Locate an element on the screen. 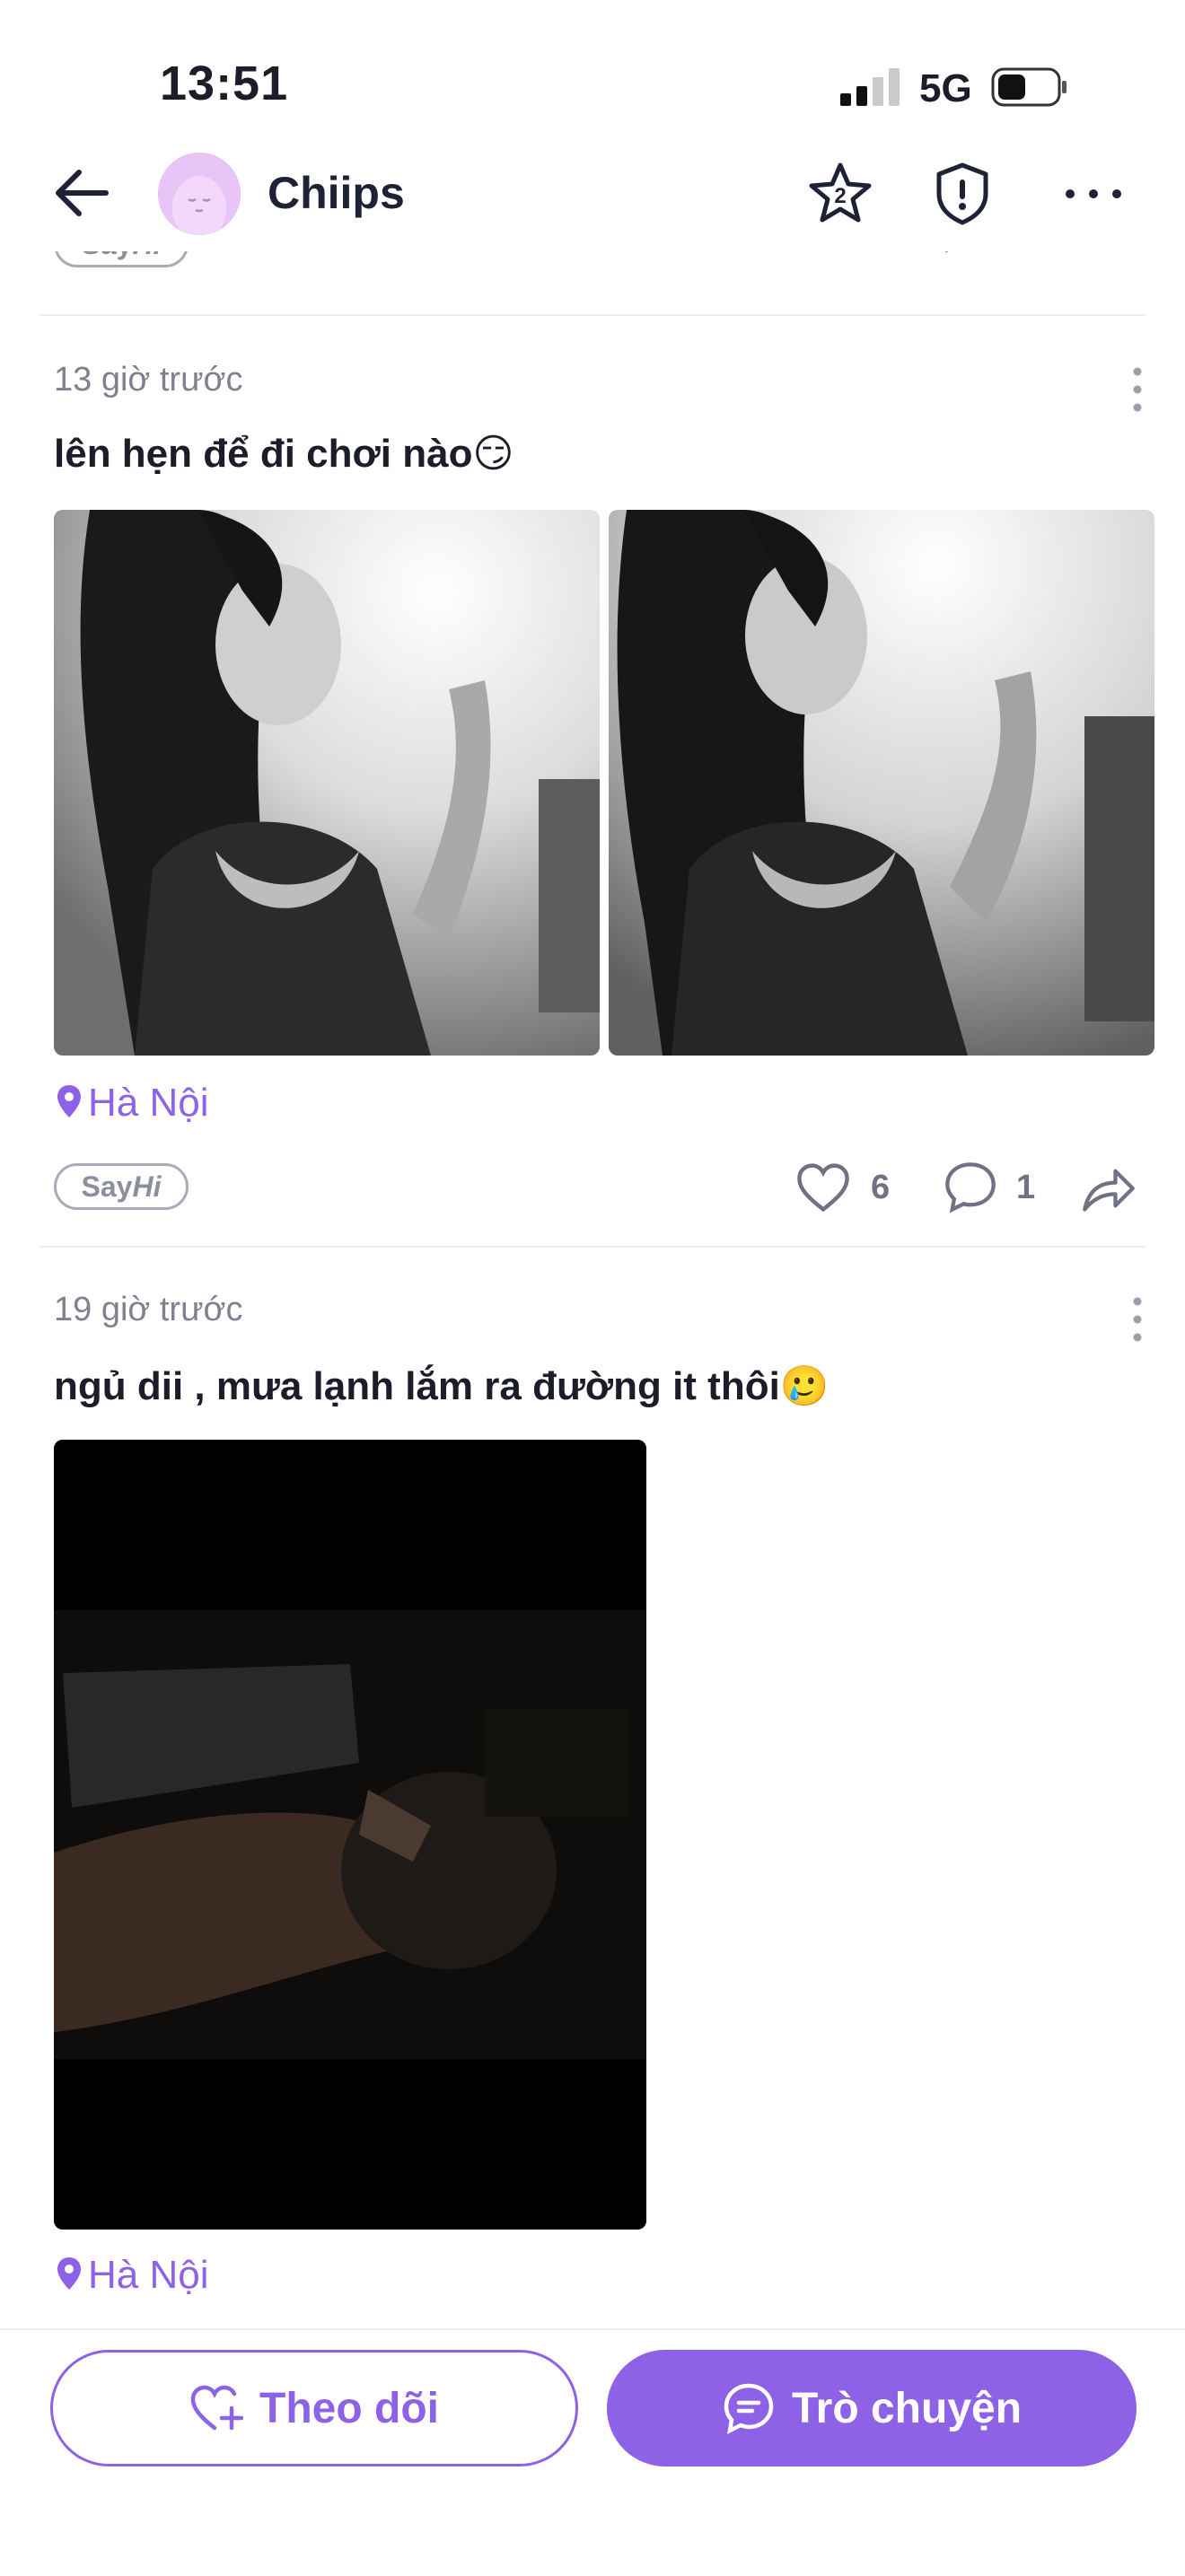 The width and height of the screenshot is (1185, 2576). back-arrow-icon is located at coordinates (81, 193).